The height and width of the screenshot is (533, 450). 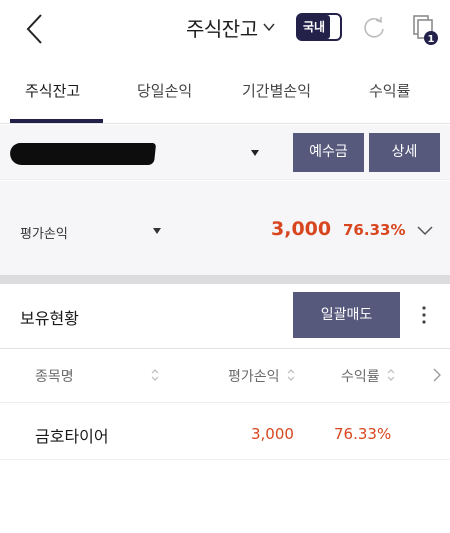 What do you see at coordinates (72, 436) in the screenshot?
I see `stock-name: 금호타이어` at bounding box center [72, 436].